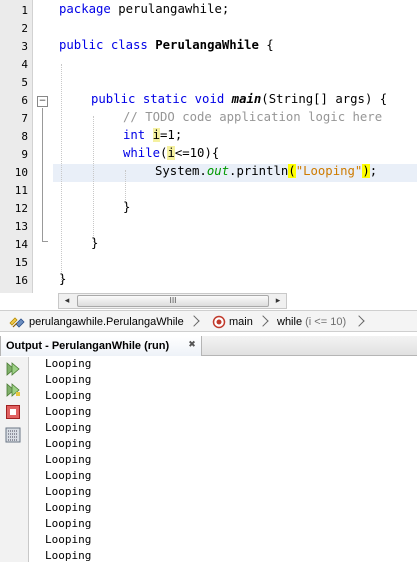  What do you see at coordinates (290, 322) in the screenshot?
I see `breadcrumb-loop-label: while` at bounding box center [290, 322].